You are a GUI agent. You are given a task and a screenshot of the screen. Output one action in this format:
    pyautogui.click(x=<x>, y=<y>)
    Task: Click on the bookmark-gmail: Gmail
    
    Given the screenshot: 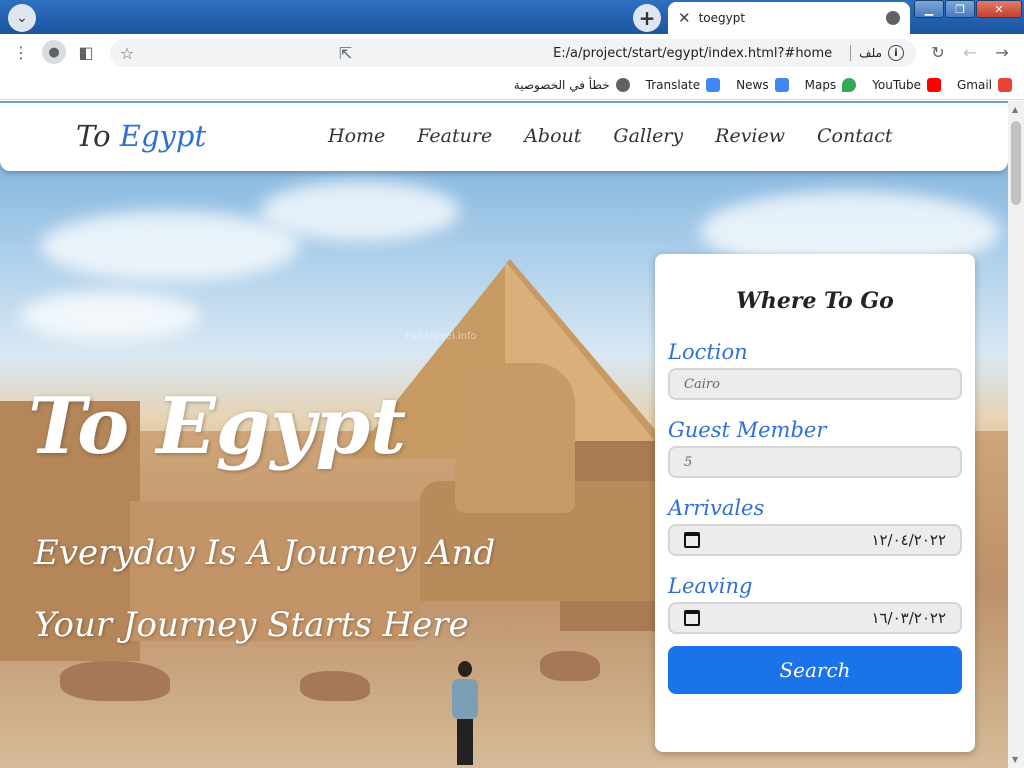 What is the action you would take?
    pyautogui.click(x=984, y=84)
    